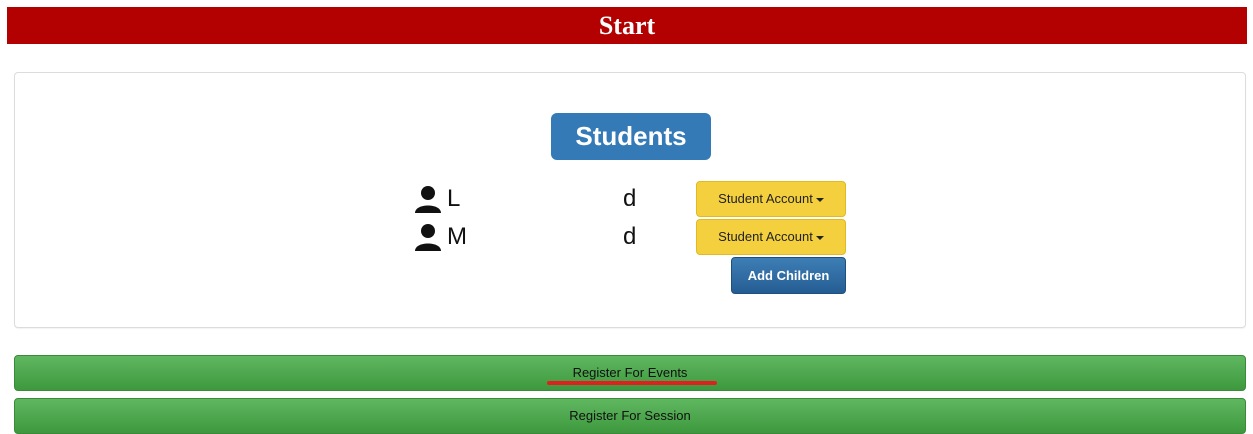 The image size is (1253, 434). I want to click on add-children-button: Add Children, so click(788, 275).